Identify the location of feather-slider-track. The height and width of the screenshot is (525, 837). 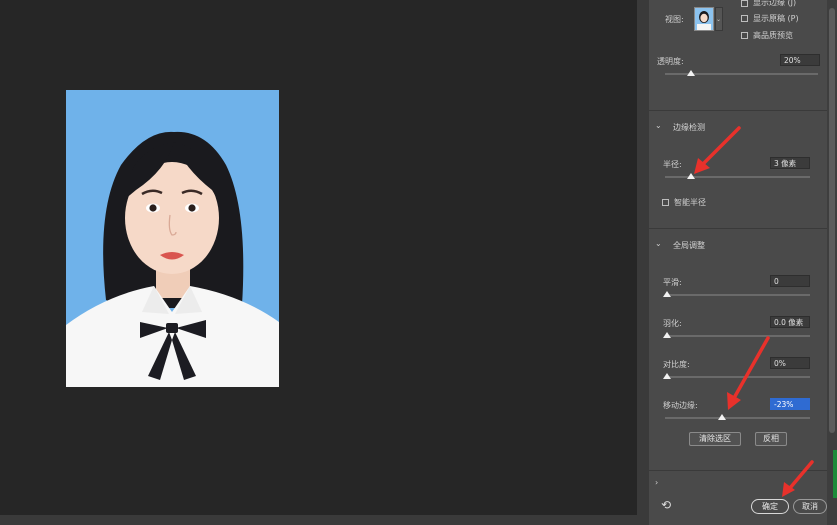
(737, 336).